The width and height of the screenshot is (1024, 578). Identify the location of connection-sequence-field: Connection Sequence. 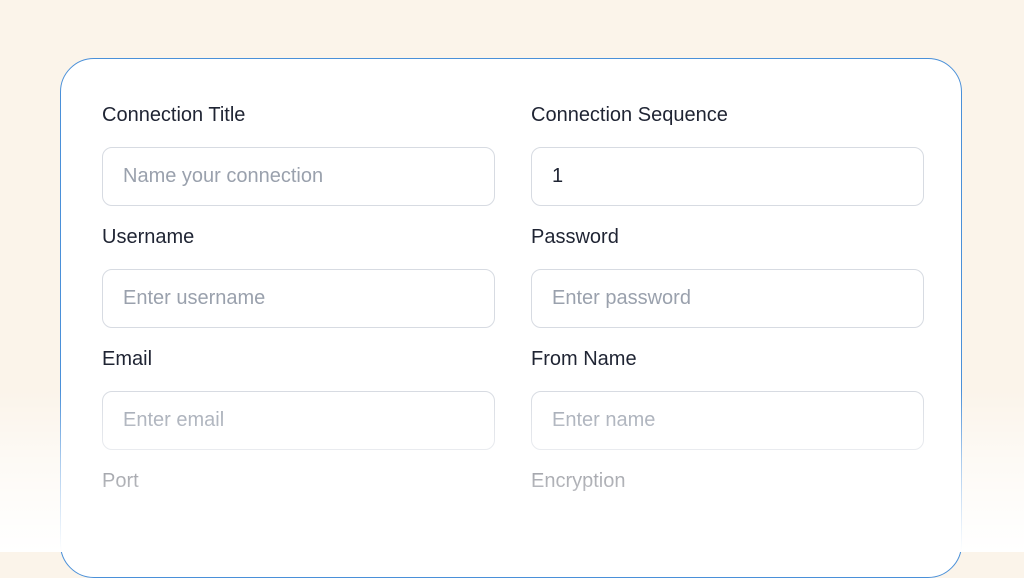
(727, 154).